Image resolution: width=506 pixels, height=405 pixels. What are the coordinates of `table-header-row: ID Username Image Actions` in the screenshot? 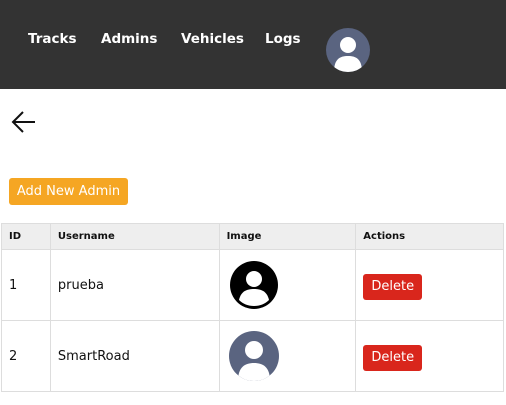 It's located at (252, 236).